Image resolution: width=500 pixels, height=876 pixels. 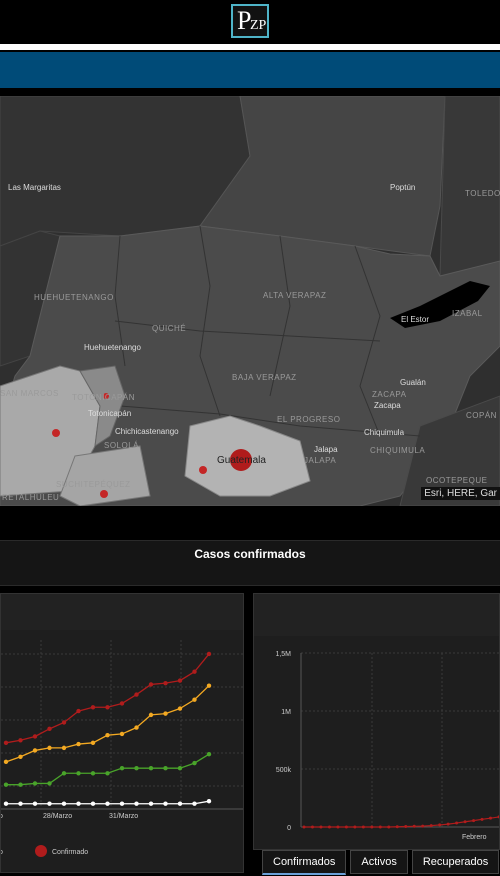 I want to click on legend-label: Confirmado, so click(x=70, y=852).